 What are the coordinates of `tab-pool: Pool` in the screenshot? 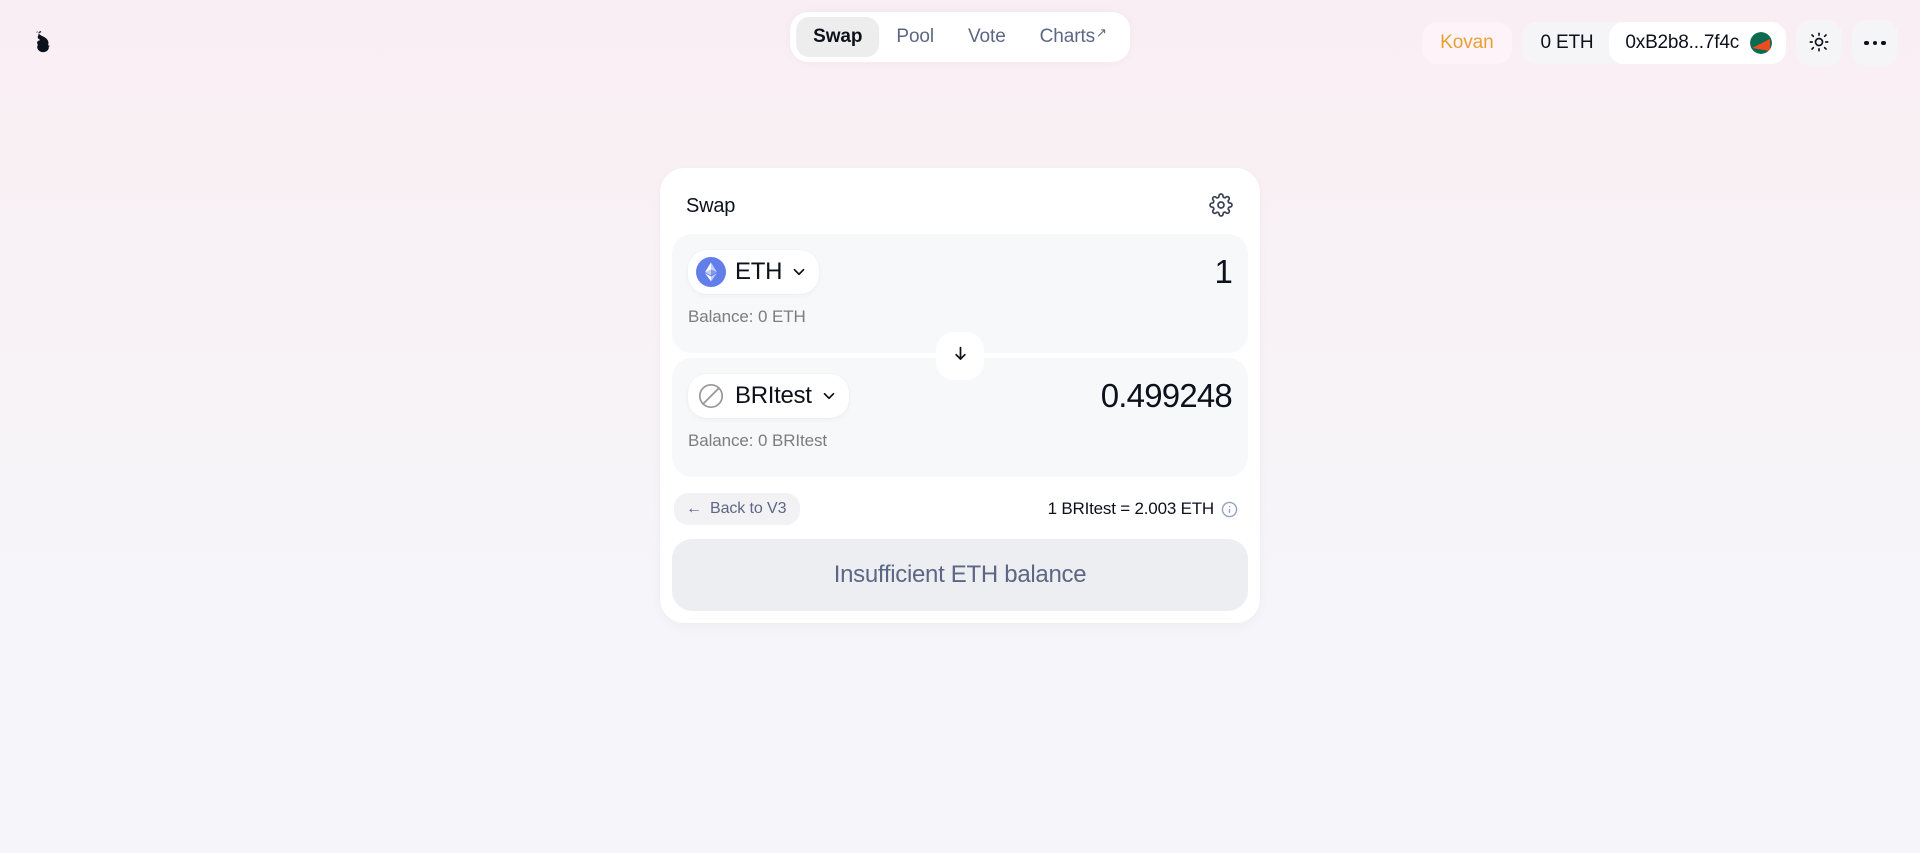 It's located at (915, 37).